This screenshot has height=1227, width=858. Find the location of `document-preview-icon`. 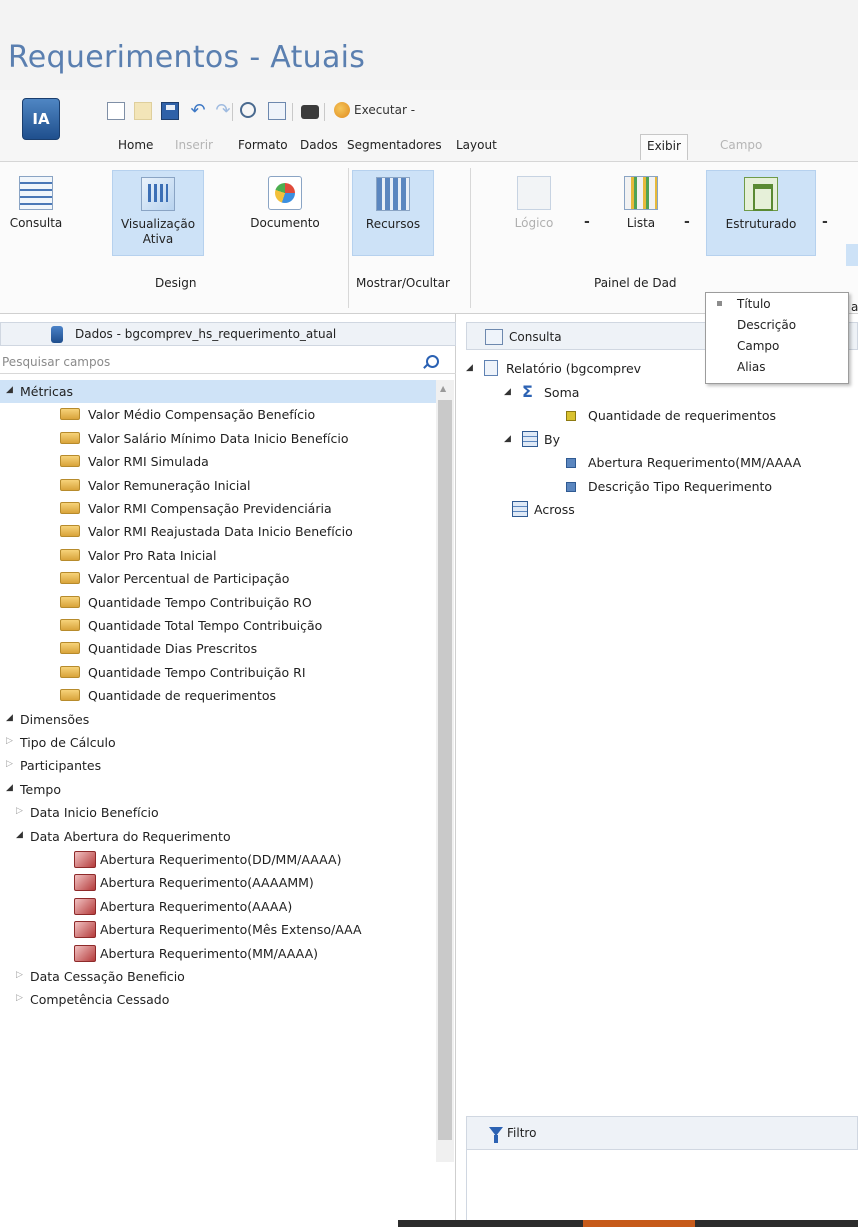

document-preview-icon is located at coordinates (277, 111).